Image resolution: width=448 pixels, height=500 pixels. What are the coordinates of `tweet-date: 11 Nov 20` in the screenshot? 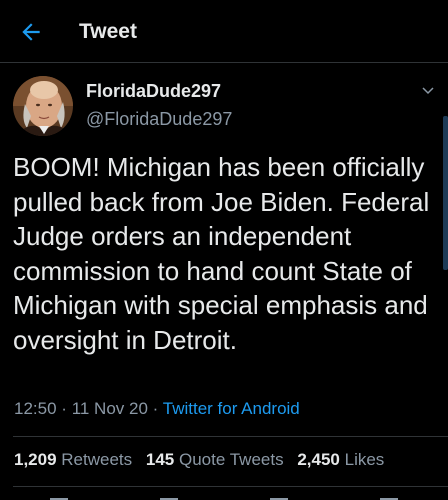 It's located at (109, 408).